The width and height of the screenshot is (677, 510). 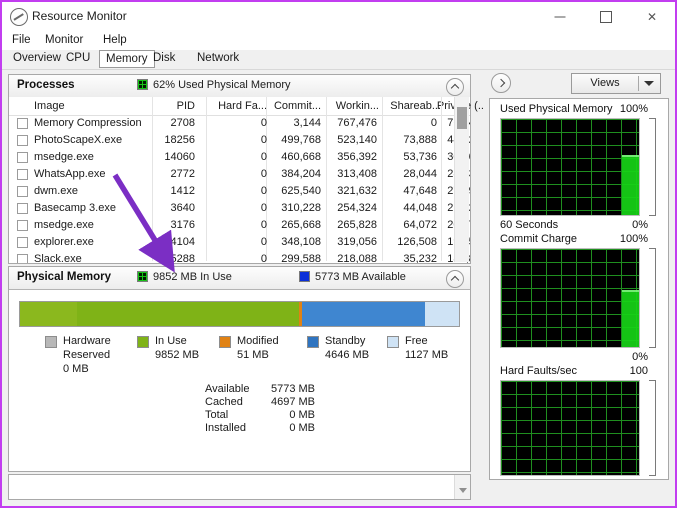 What do you see at coordinates (352, 242) in the screenshot?
I see `process-working: 319,056` at bounding box center [352, 242].